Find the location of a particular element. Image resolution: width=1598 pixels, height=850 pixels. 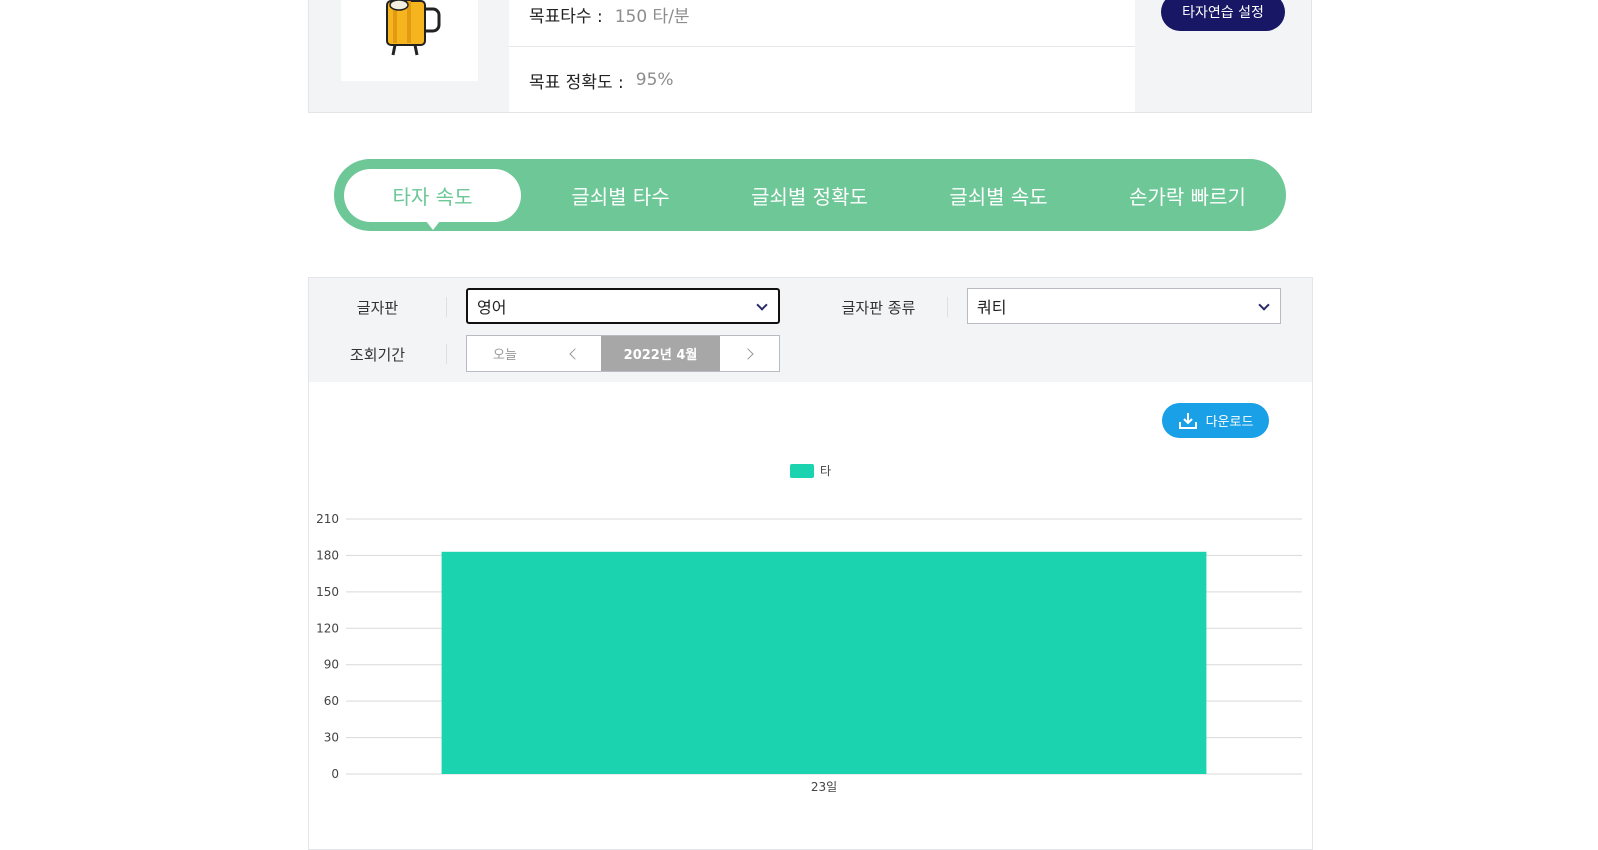

tab-accuracy-per-key: 글쇠별 정확도 is located at coordinates (809, 195).